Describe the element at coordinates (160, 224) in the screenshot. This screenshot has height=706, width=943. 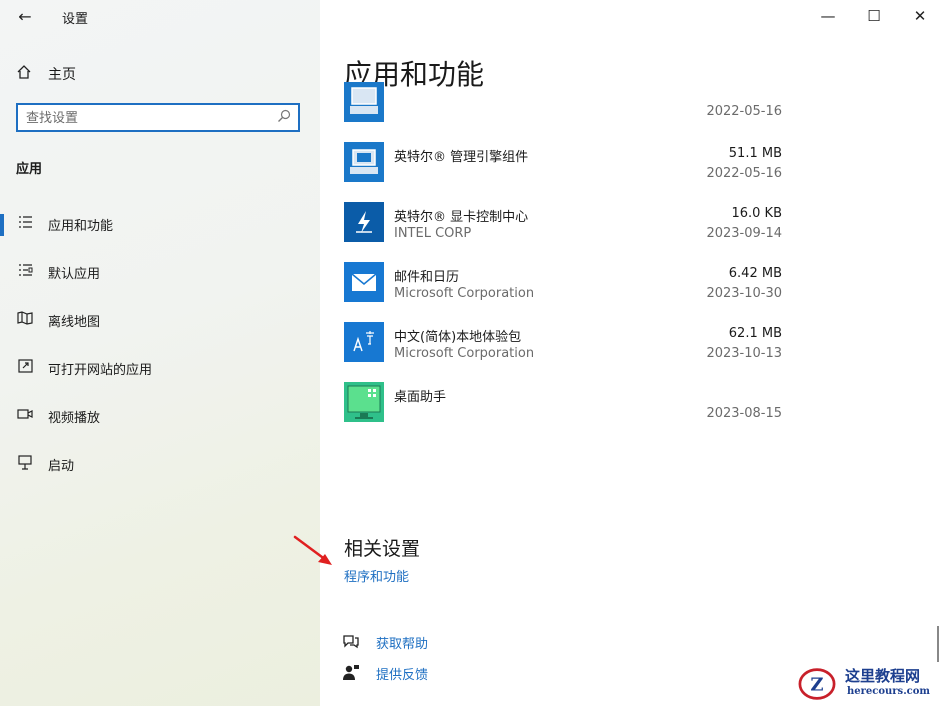
I see `sidebar-item-apps-features: 应用和功能` at that location.